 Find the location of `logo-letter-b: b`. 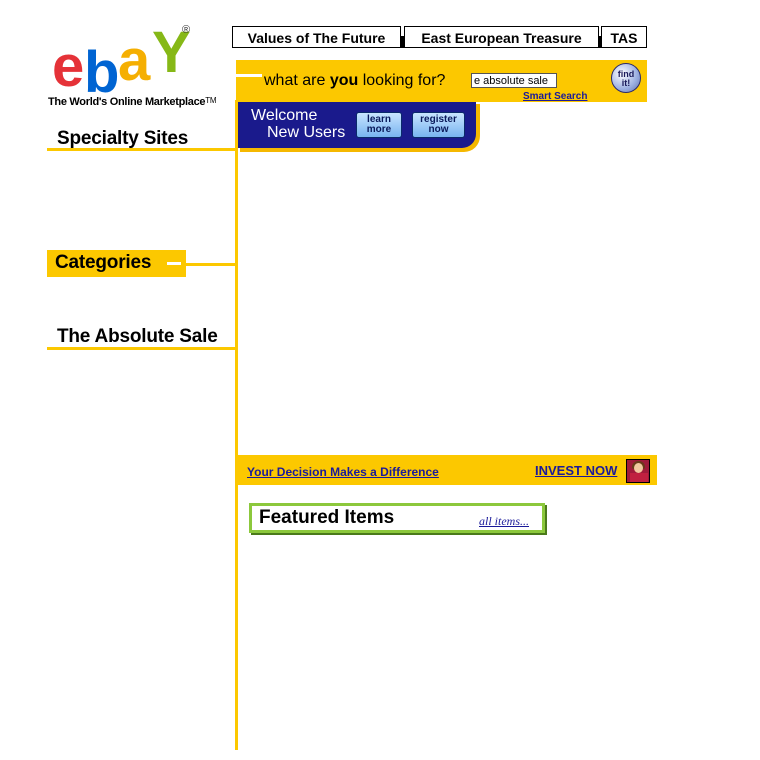

logo-letter-b: b is located at coordinates (102, 72).